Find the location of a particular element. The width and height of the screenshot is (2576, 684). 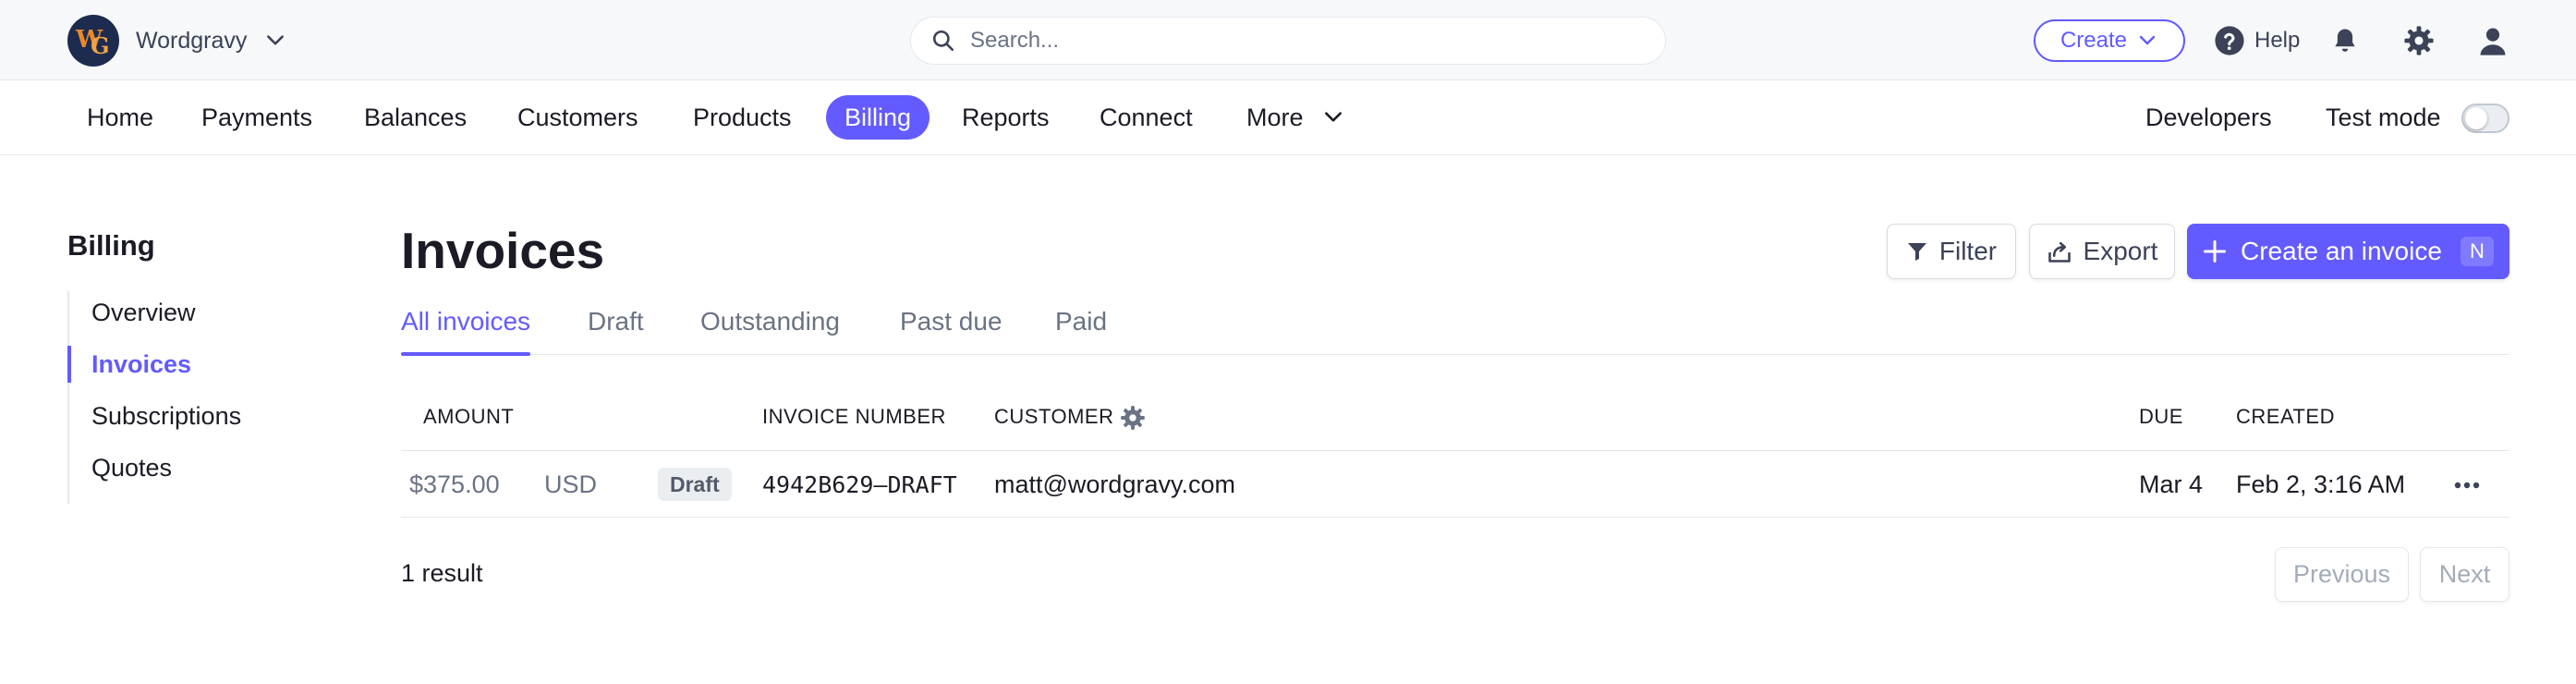

sidebar-item-overview: Overview is located at coordinates (143, 313).